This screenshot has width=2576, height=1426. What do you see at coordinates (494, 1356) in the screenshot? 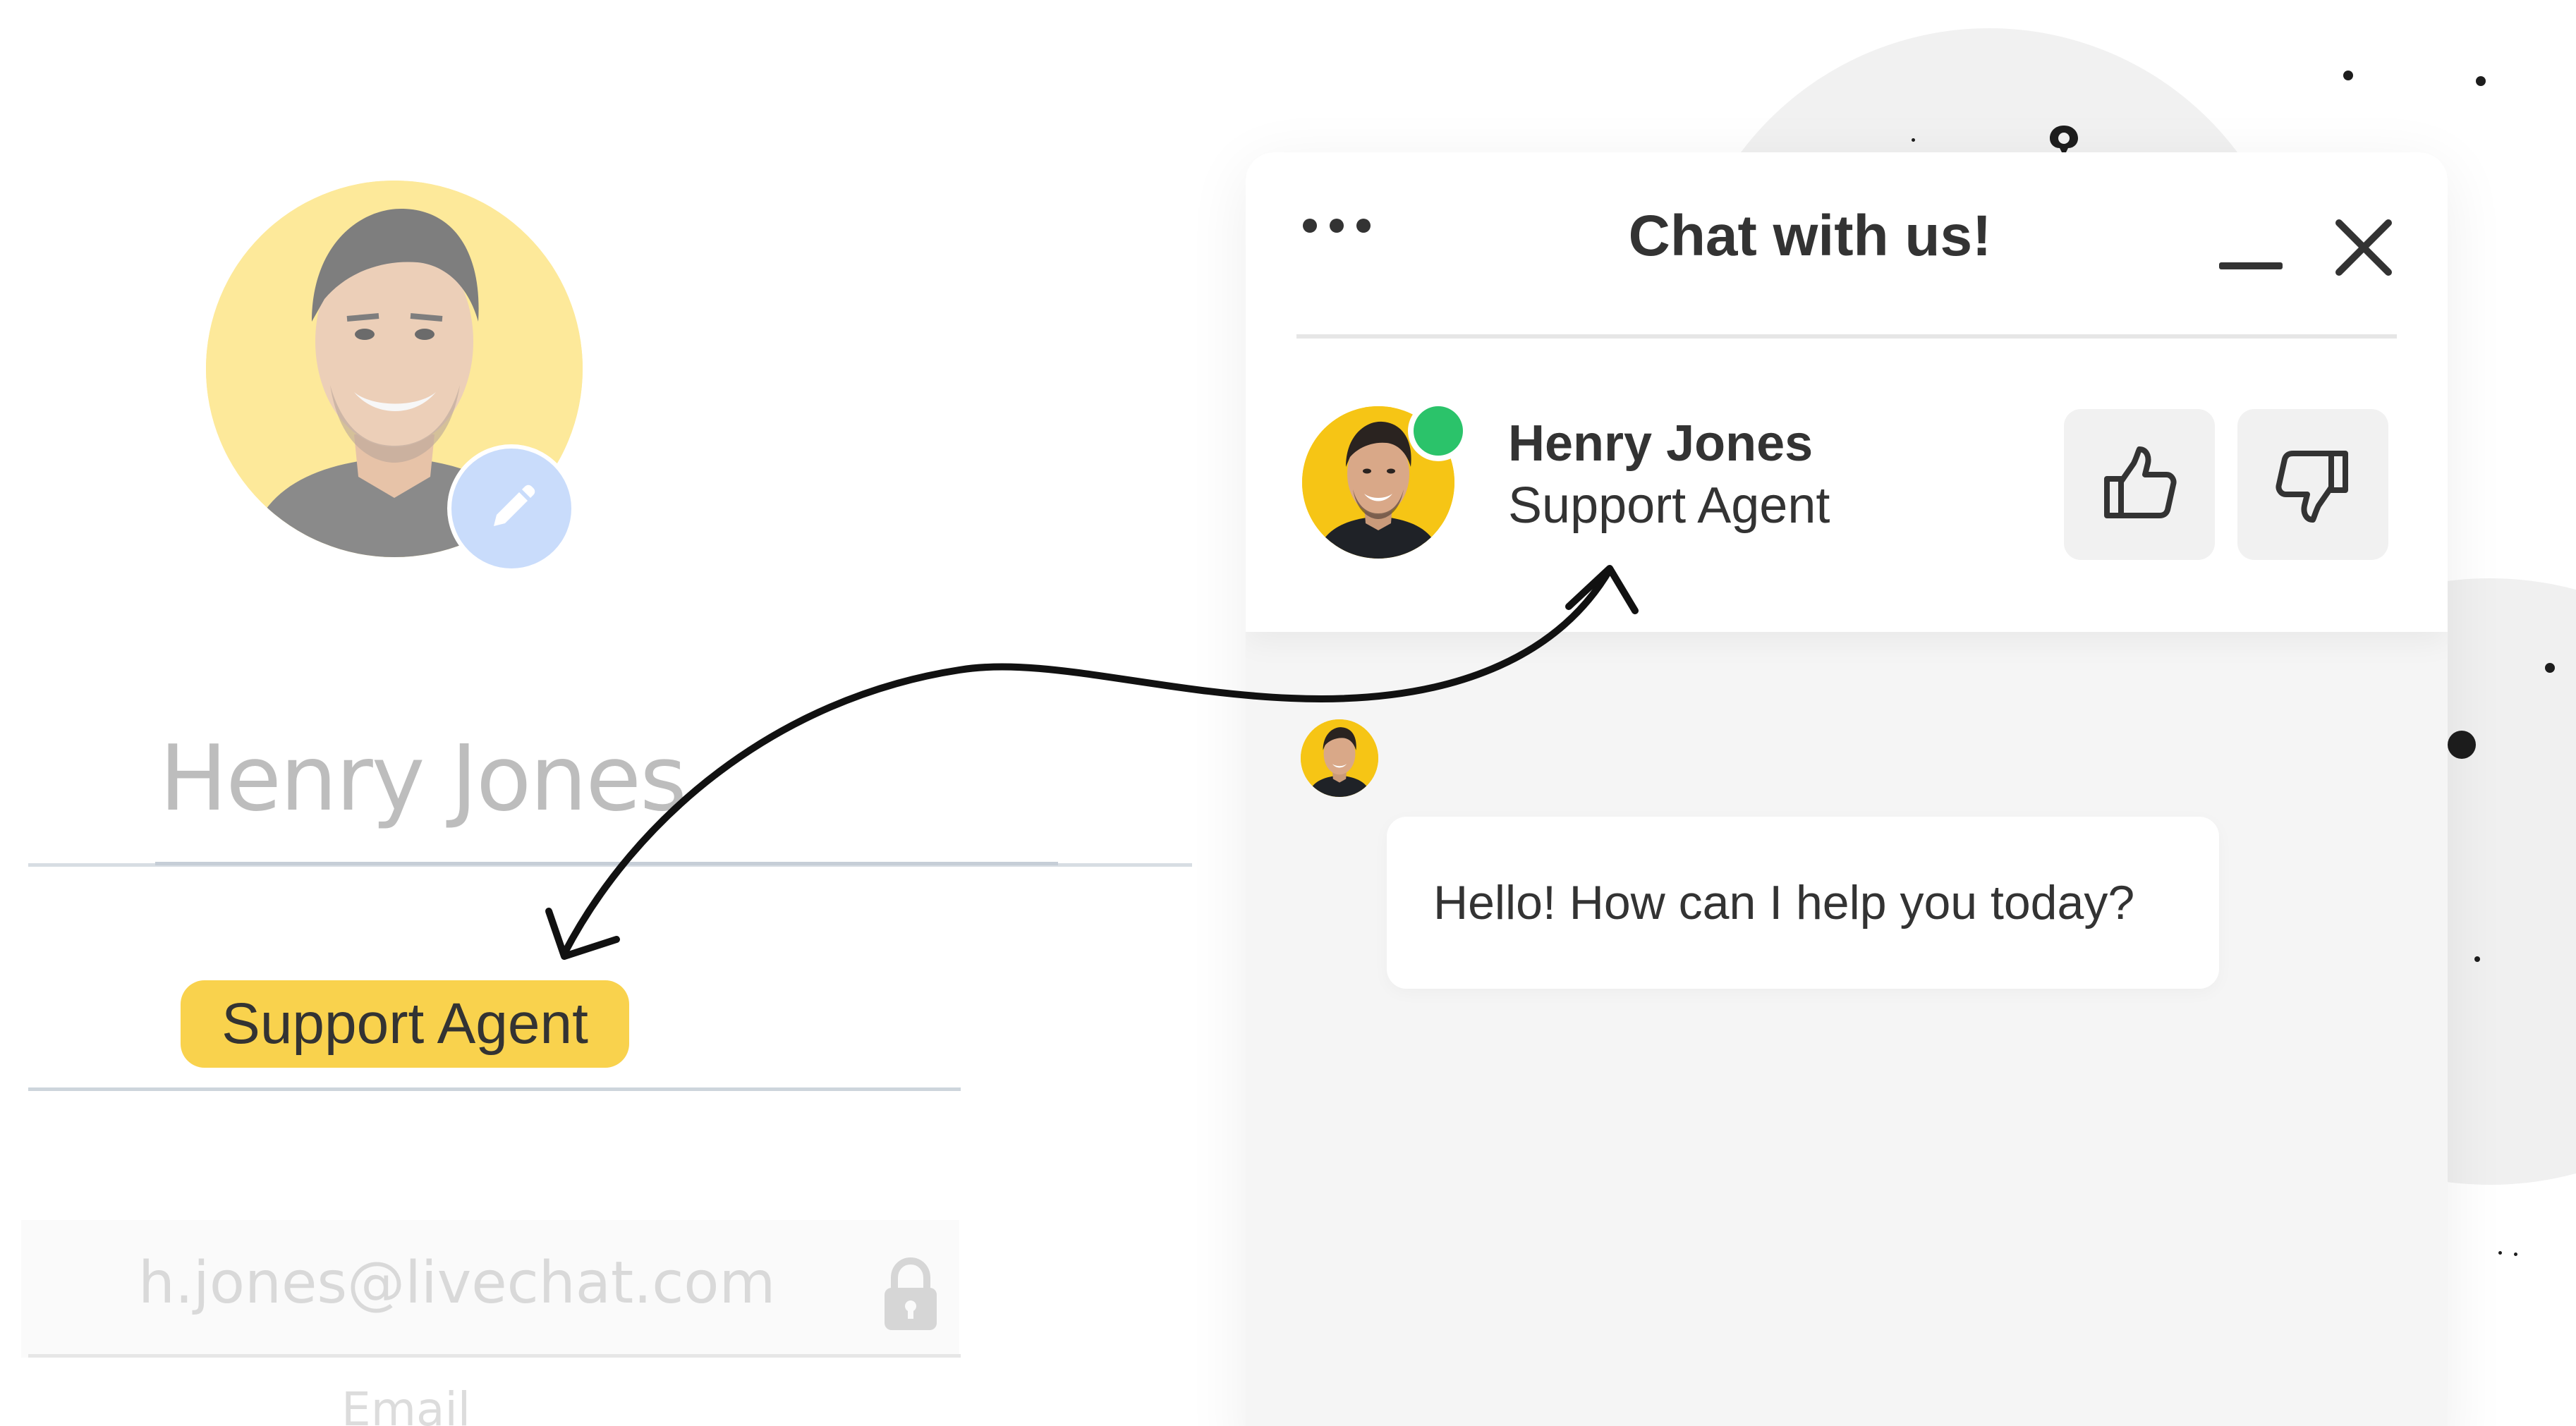
I see `email-field-underline` at bounding box center [494, 1356].